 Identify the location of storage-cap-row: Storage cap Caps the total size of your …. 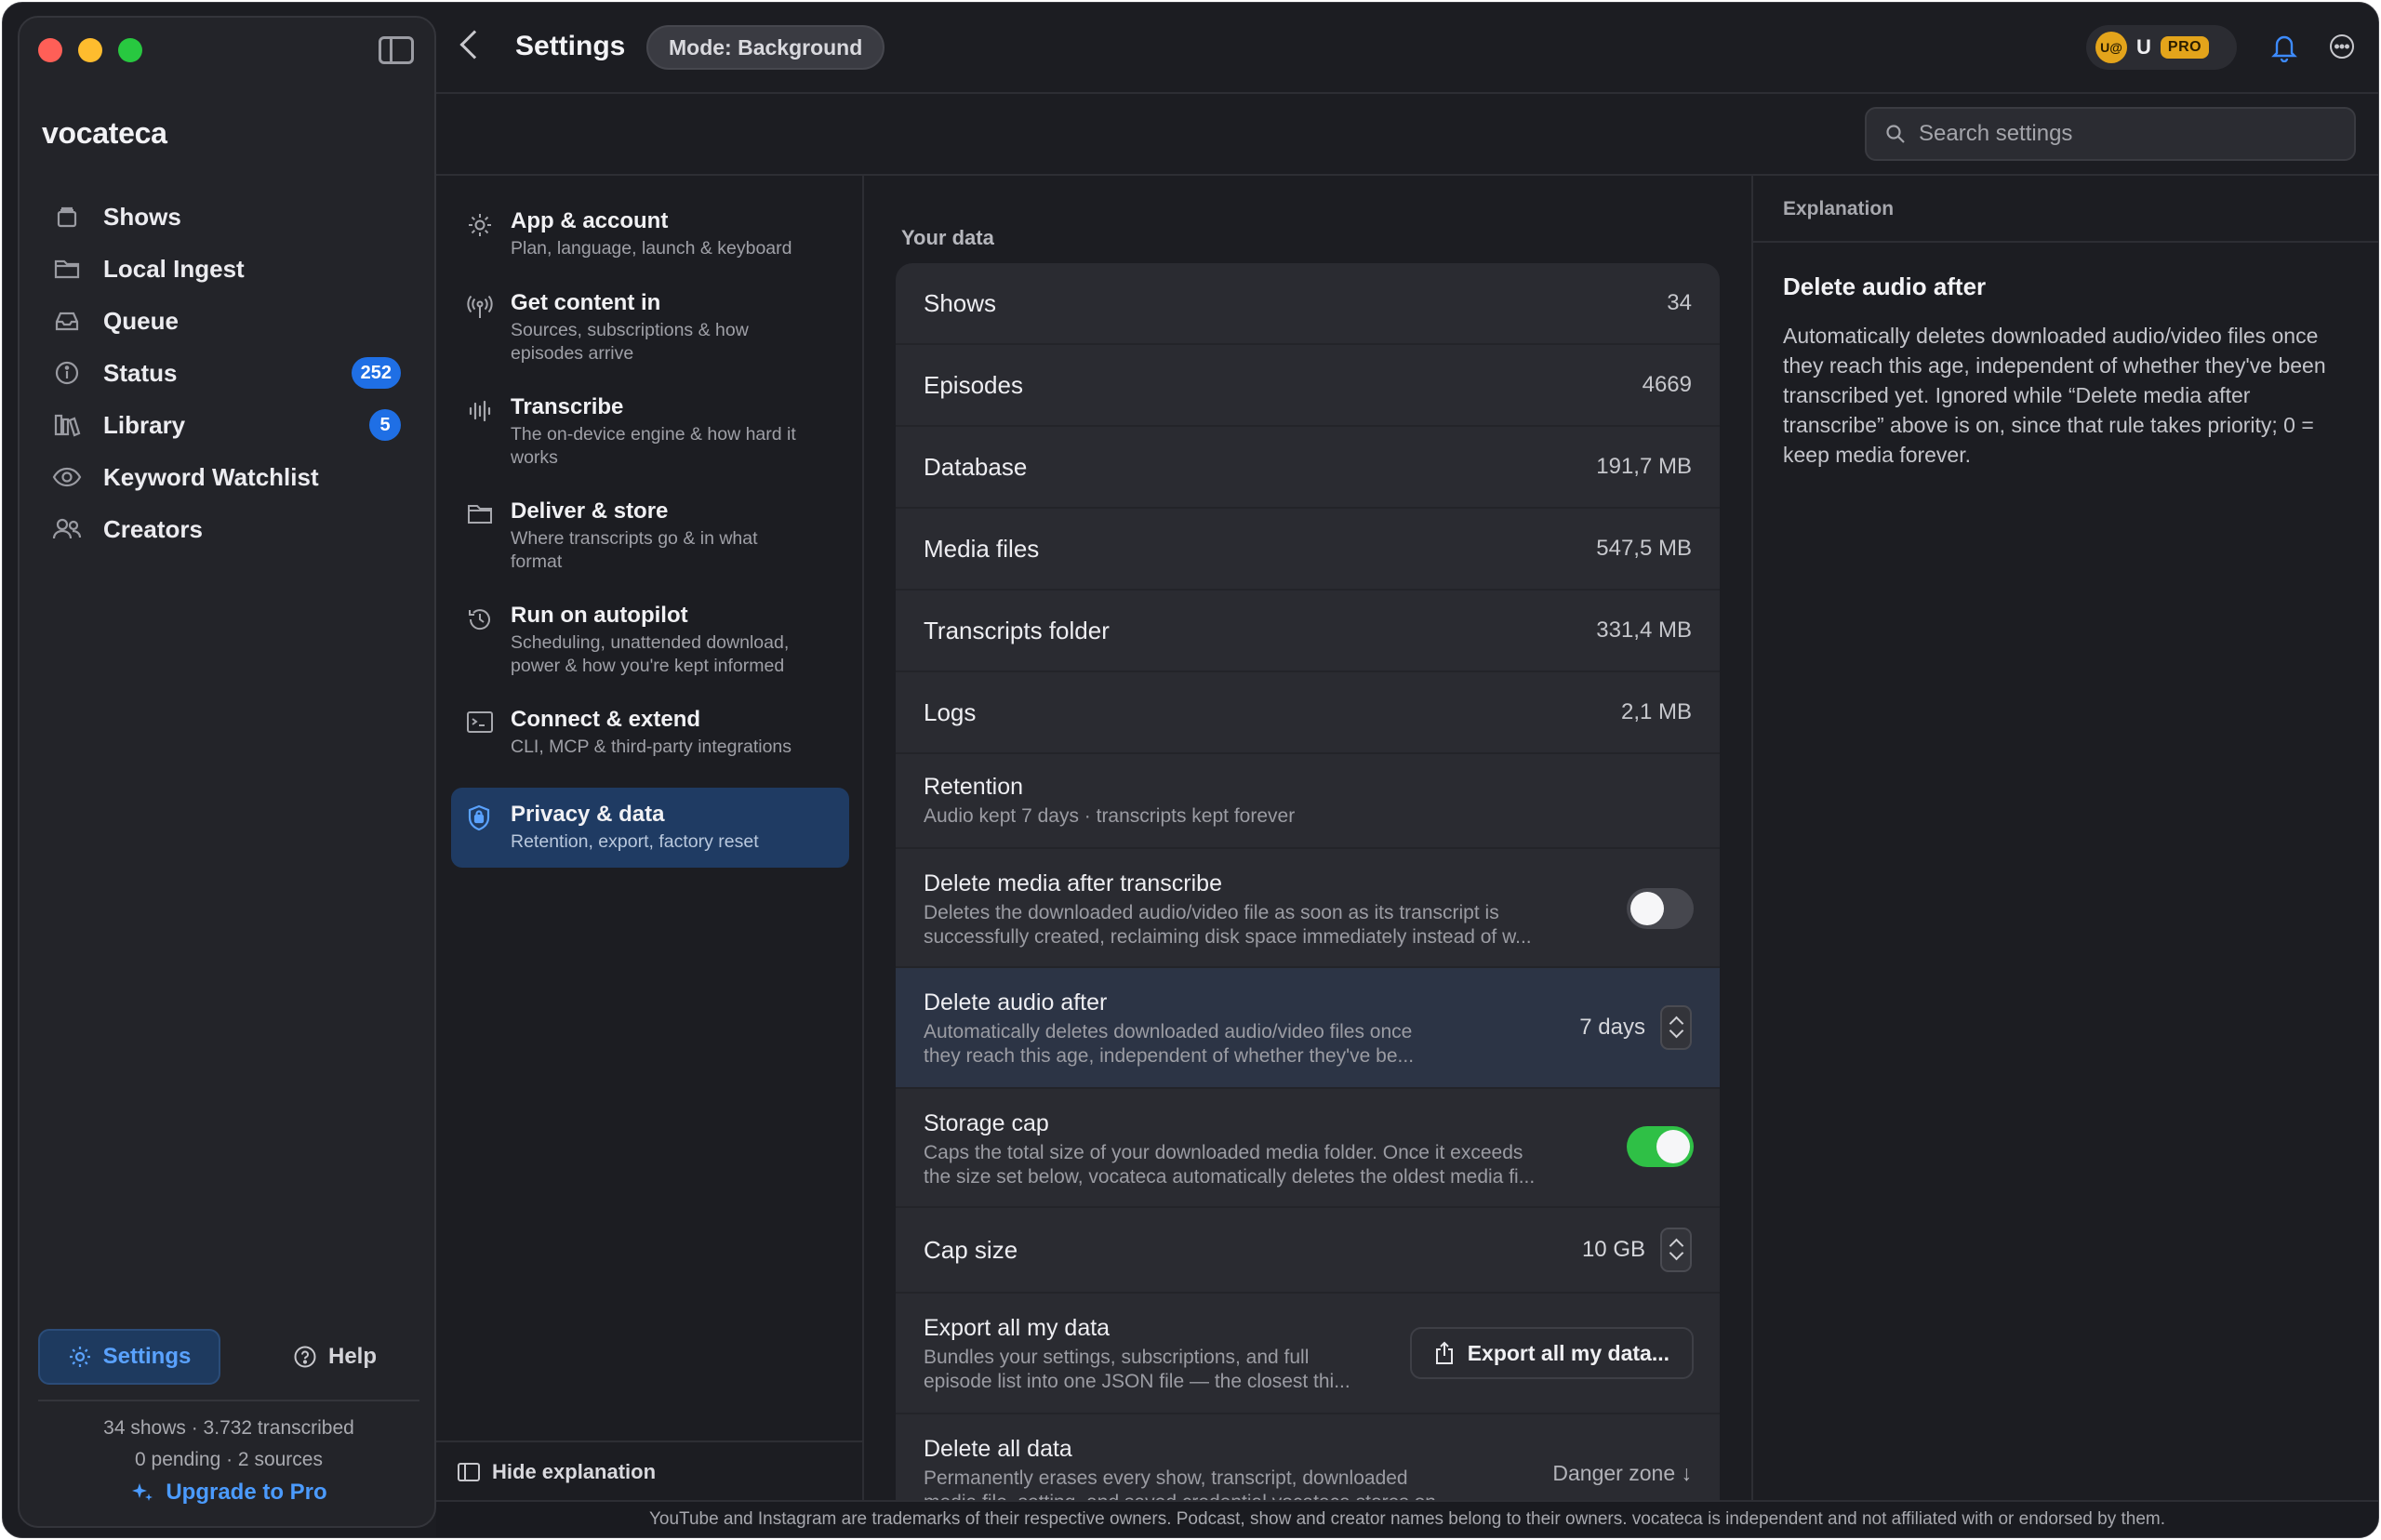
(1308, 1148).